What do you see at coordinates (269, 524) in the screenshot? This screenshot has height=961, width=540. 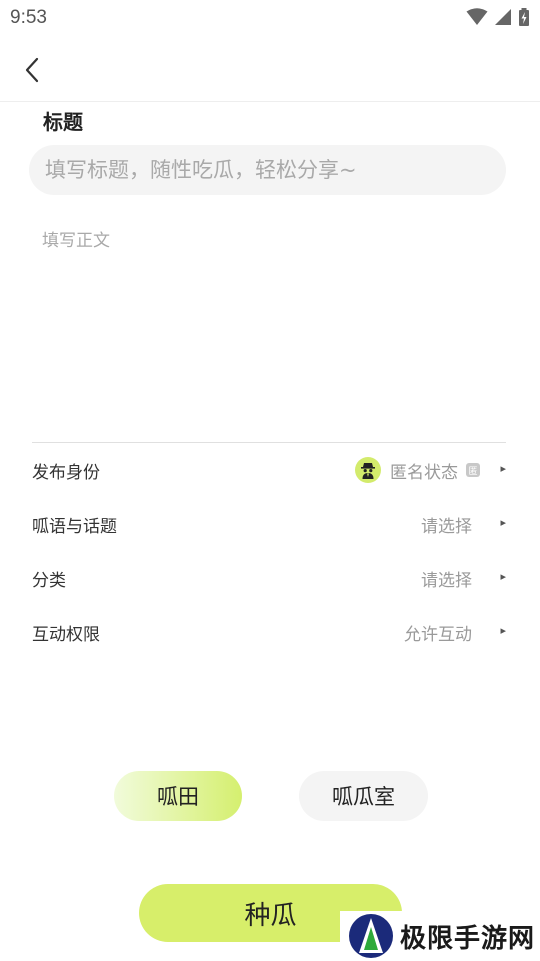 I see `topic-row: 呱语与话题 请选择 ▸` at bounding box center [269, 524].